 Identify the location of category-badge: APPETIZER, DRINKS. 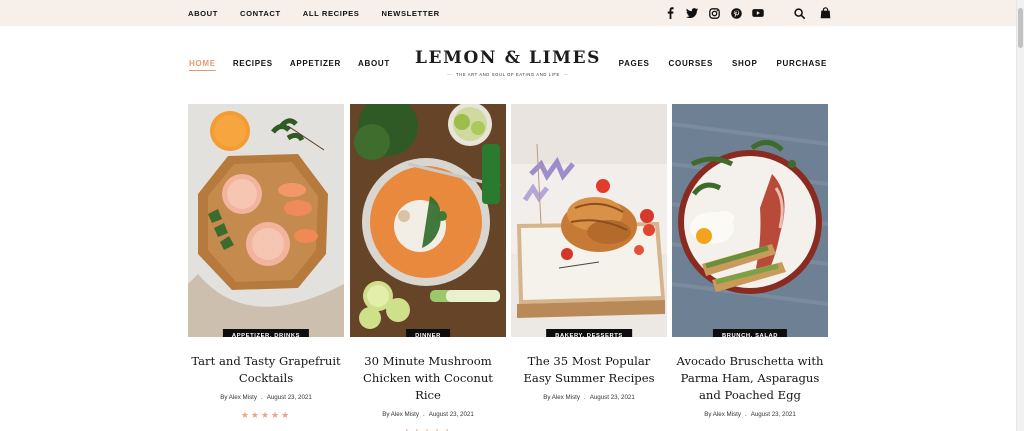
(266, 333).